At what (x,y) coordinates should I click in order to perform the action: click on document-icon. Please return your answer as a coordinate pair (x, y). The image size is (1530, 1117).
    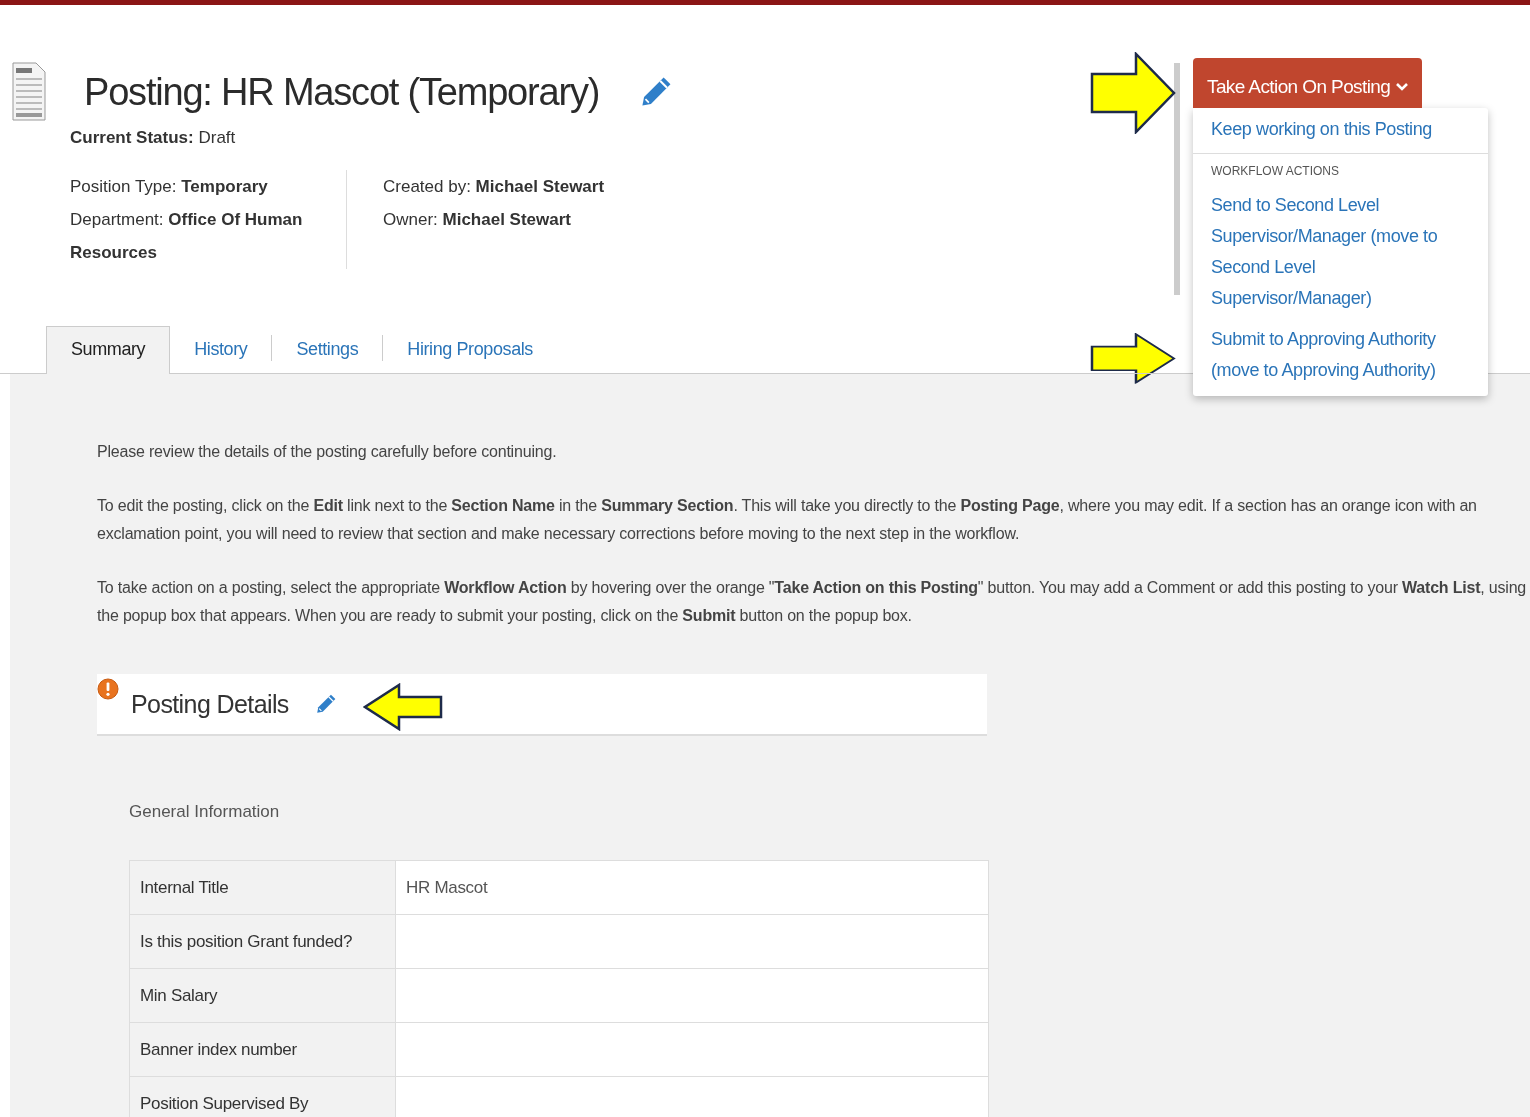
    Looking at the image, I should click on (29, 92).